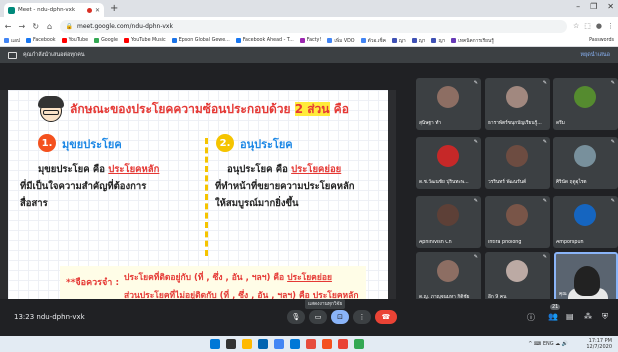 This screenshot has height=352, width=618. Describe the element at coordinates (22, 26) in the screenshot. I see `forward-icon: →` at that location.